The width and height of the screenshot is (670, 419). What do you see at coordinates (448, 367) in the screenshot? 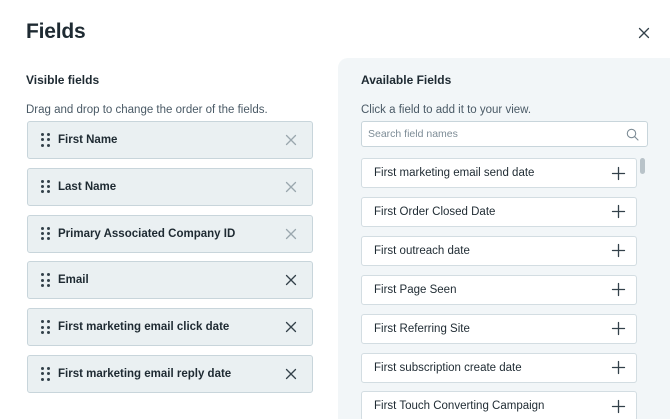
I see `available-field-label: First subscription create date` at bounding box center [448, 367].